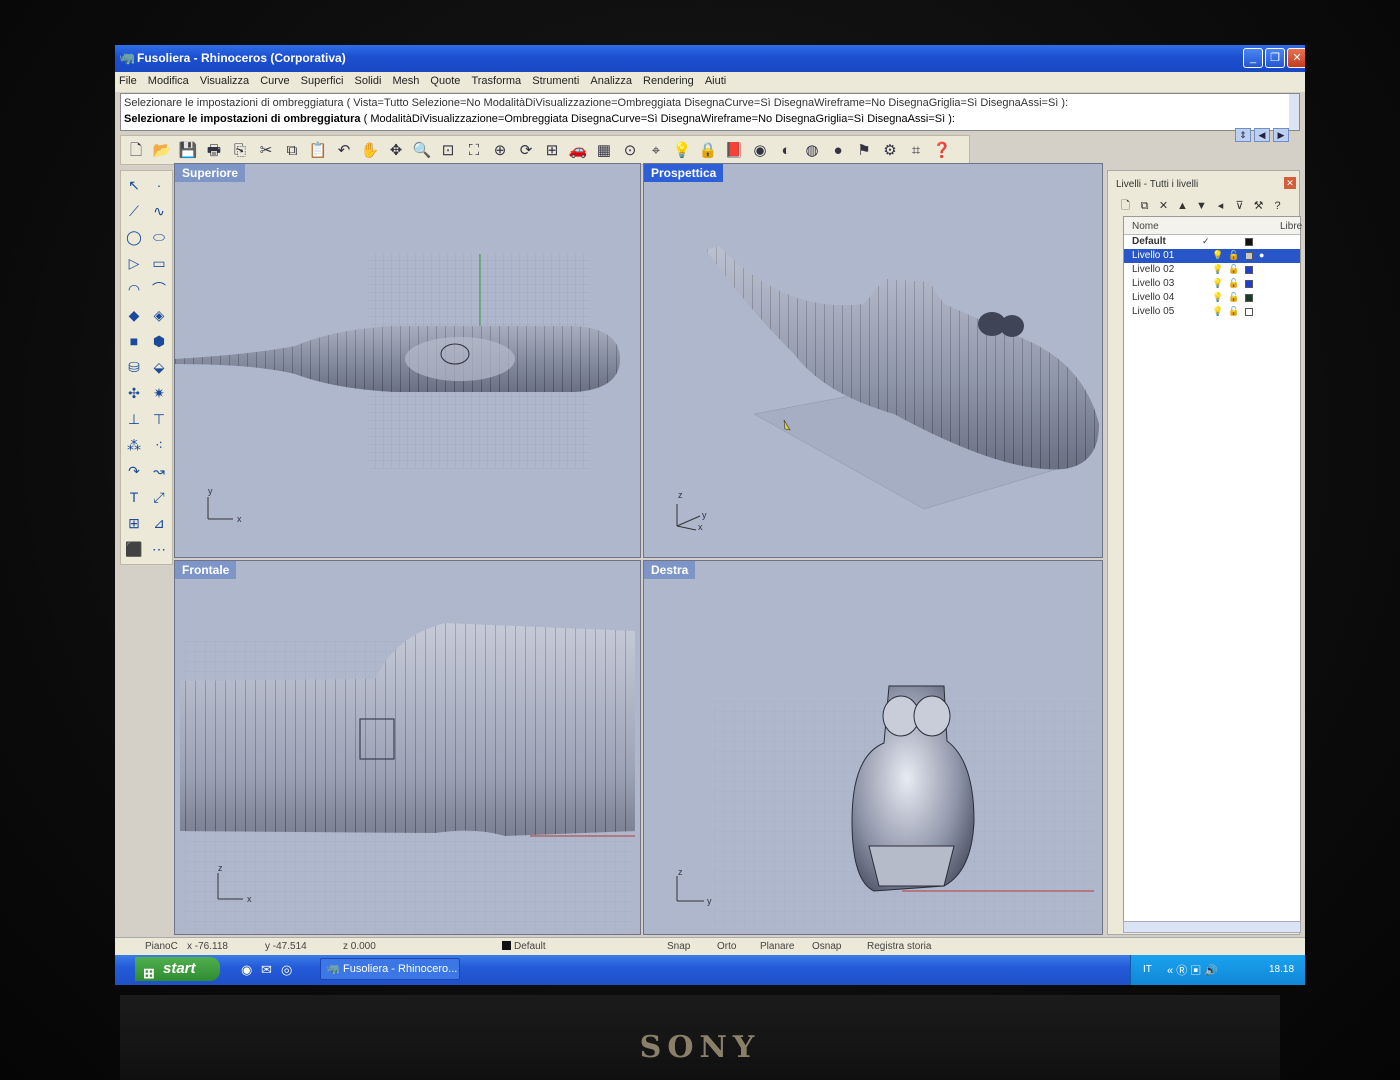 The width and height of the screenshot is (1400, 1080). I want to click on status-history-toggle: Registra storia, so click(899, 946).